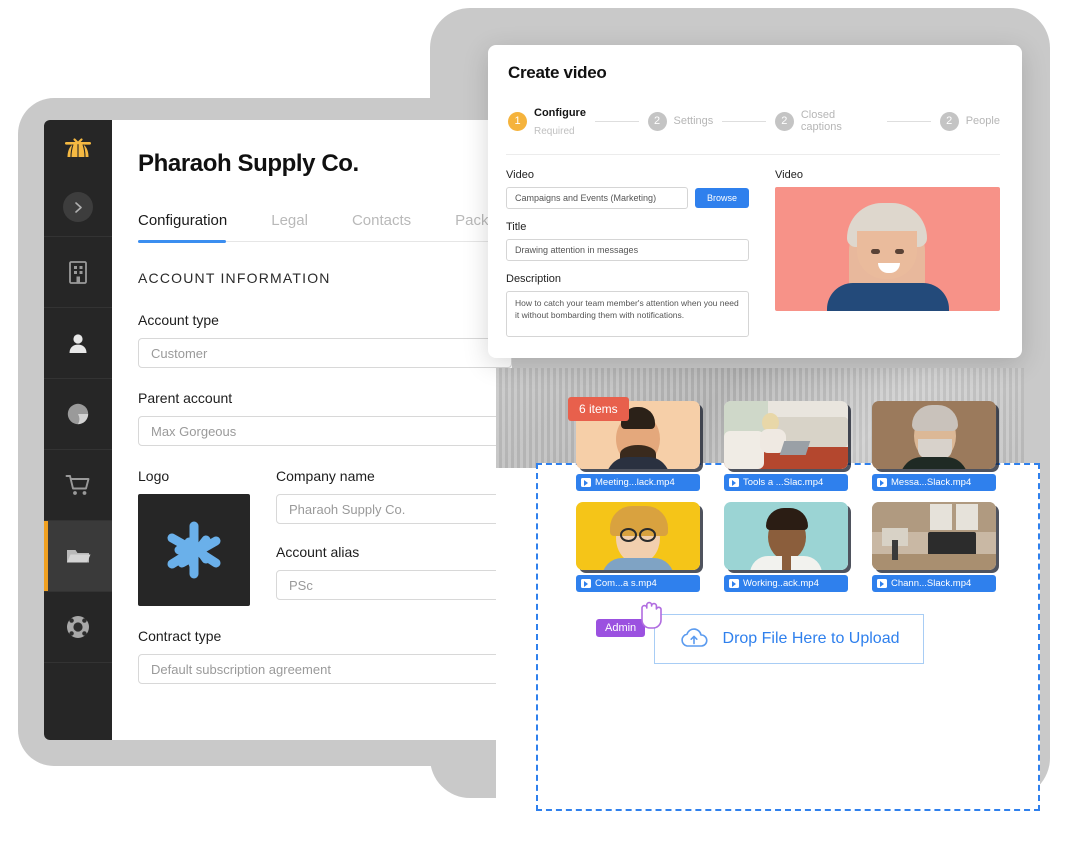 This screenshot has width=1080, height=864. What do you see at coordinates (811, 638) in the screenshot?
I see `dropzone-label: Drop File Here to Upload` at bounding box center [811, 638].